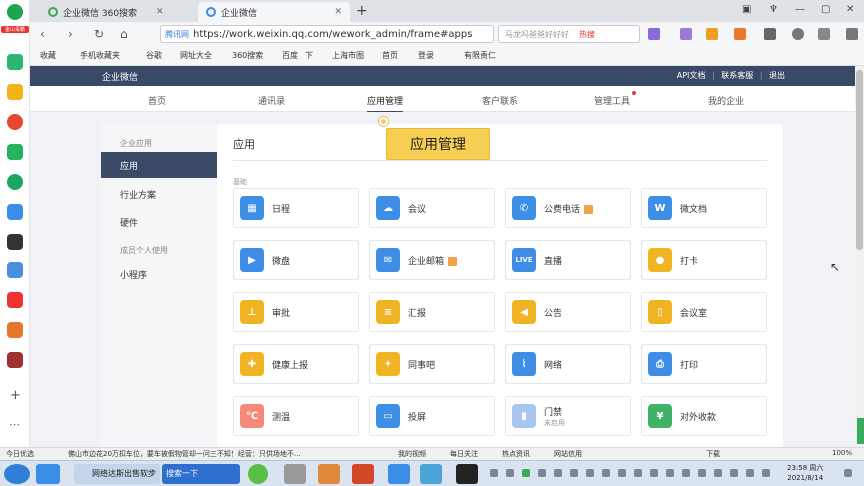  I want to click on bookmark-item: 下, so click(309, 55).